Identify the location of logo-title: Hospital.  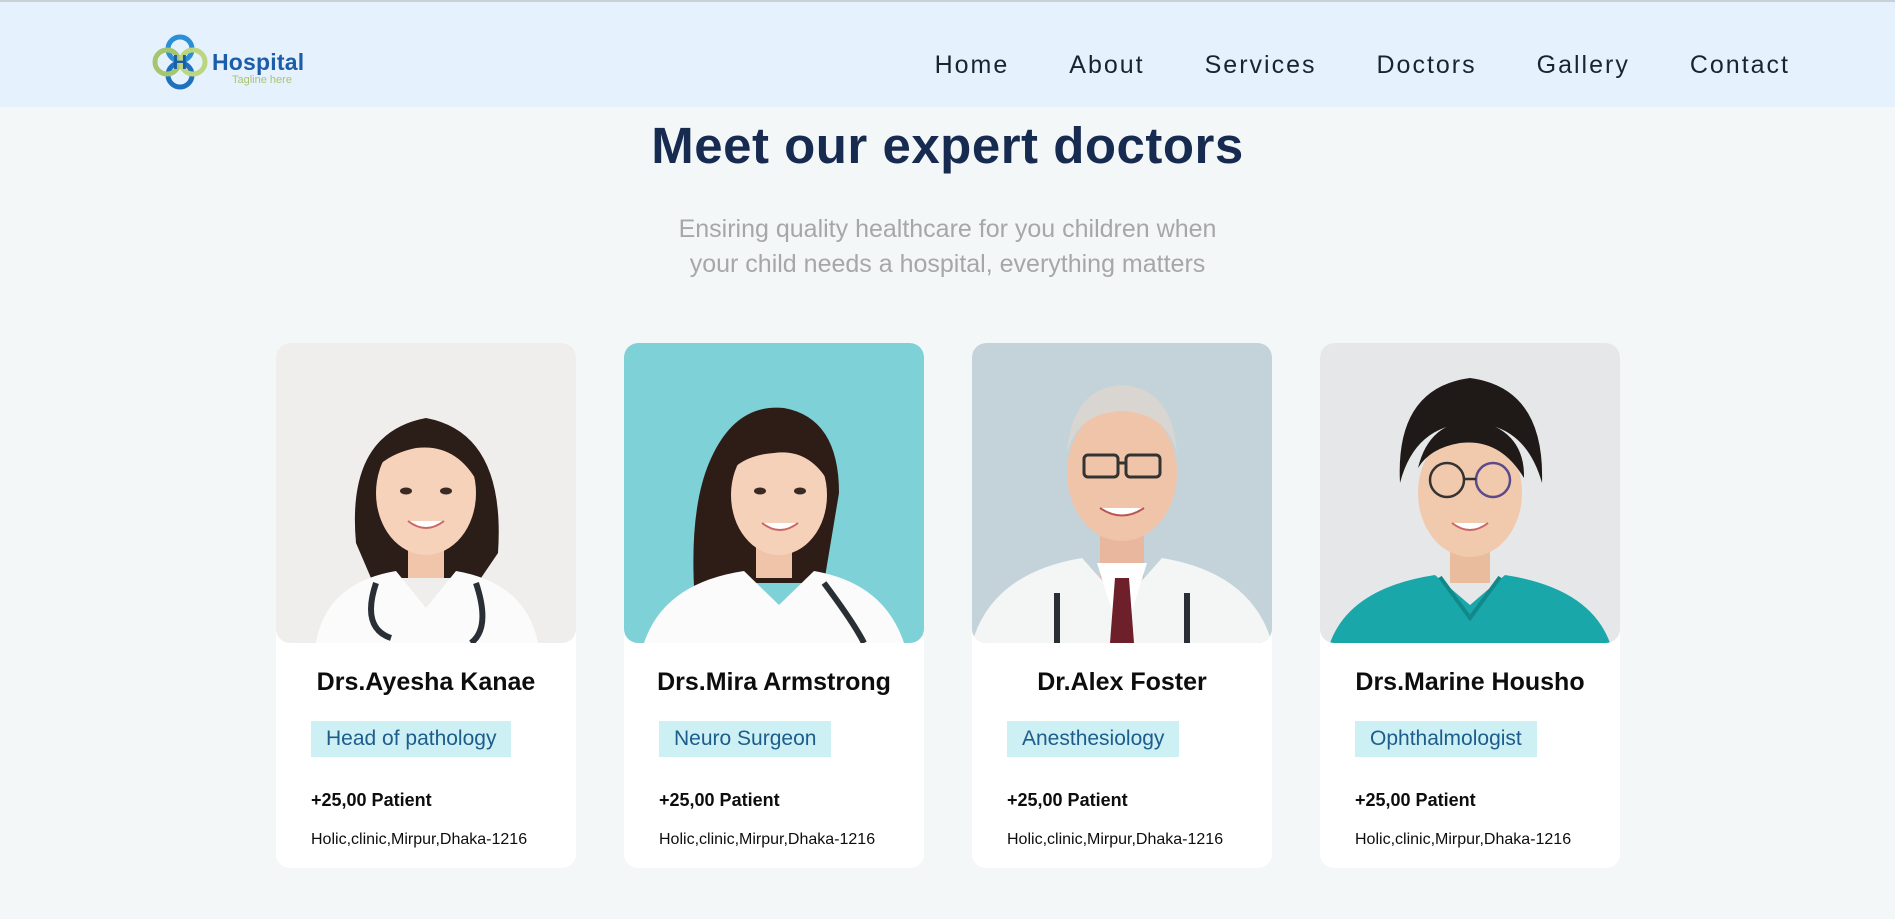
(258, 62).